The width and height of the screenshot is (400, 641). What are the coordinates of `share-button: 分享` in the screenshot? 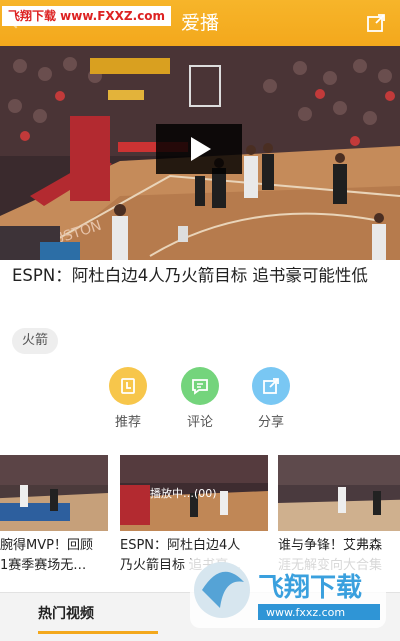 It's located at (271, 398).